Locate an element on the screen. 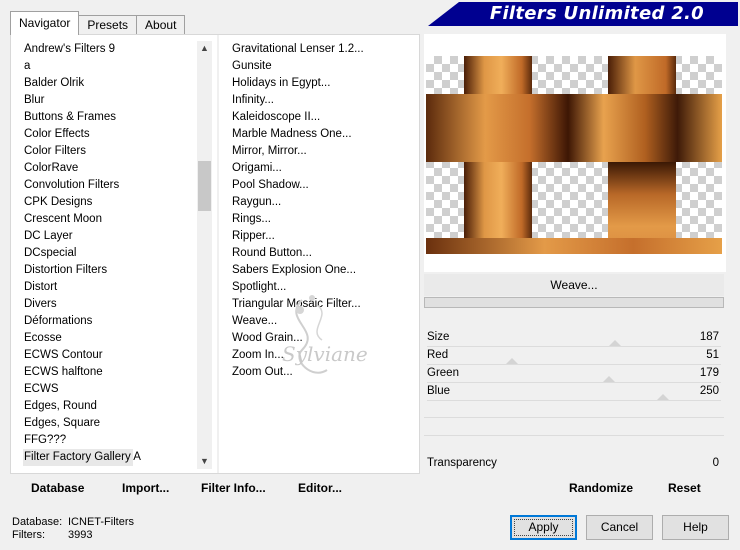  param-green: Green 179 is located at coordinates (574, 374).